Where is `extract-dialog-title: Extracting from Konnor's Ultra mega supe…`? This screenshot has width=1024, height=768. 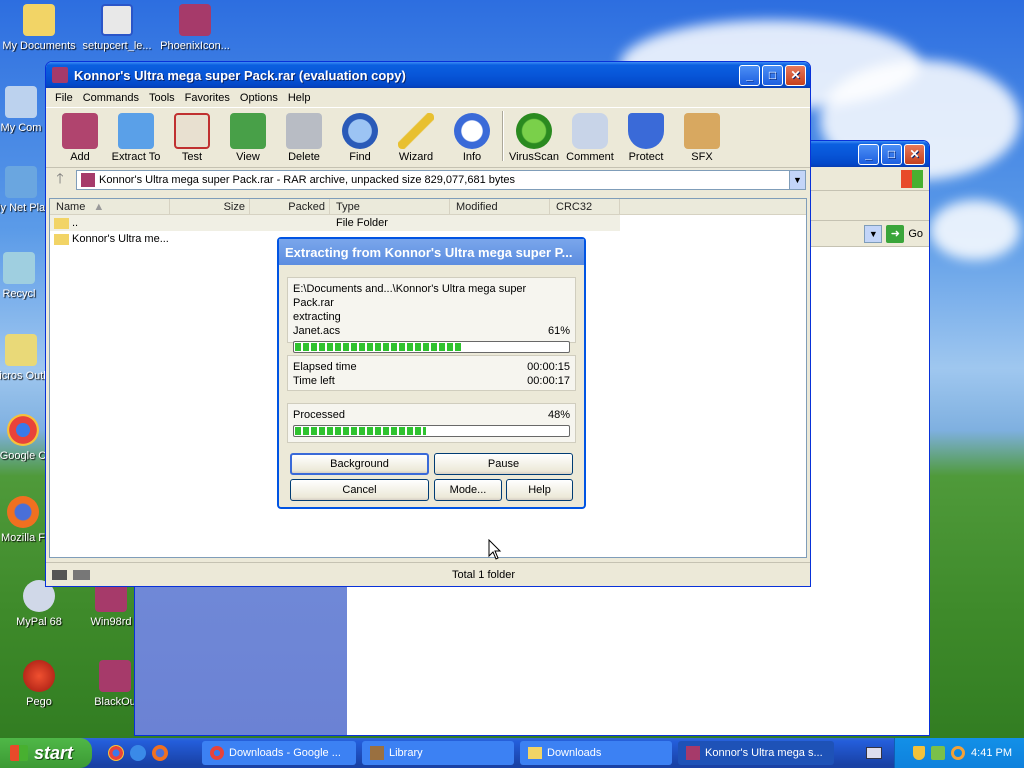
extract-dialog-title: Extracting from Konnor's Ultra mega supe… is located at coordinates (431, 252).